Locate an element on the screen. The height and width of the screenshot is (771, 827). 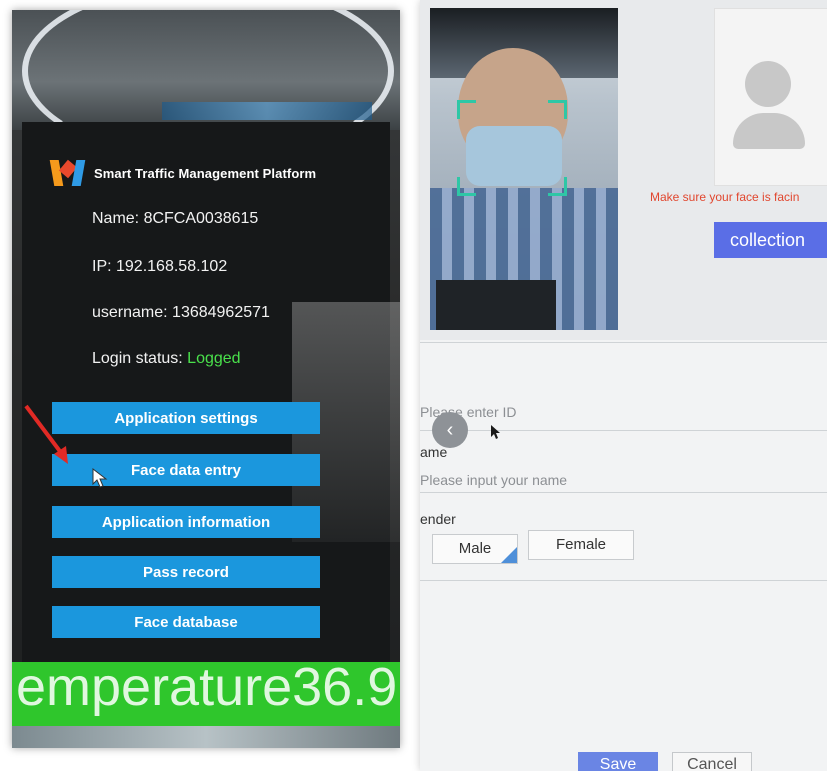
temperature-banner: emperature36.9°C is located at coordinates (206, 691).